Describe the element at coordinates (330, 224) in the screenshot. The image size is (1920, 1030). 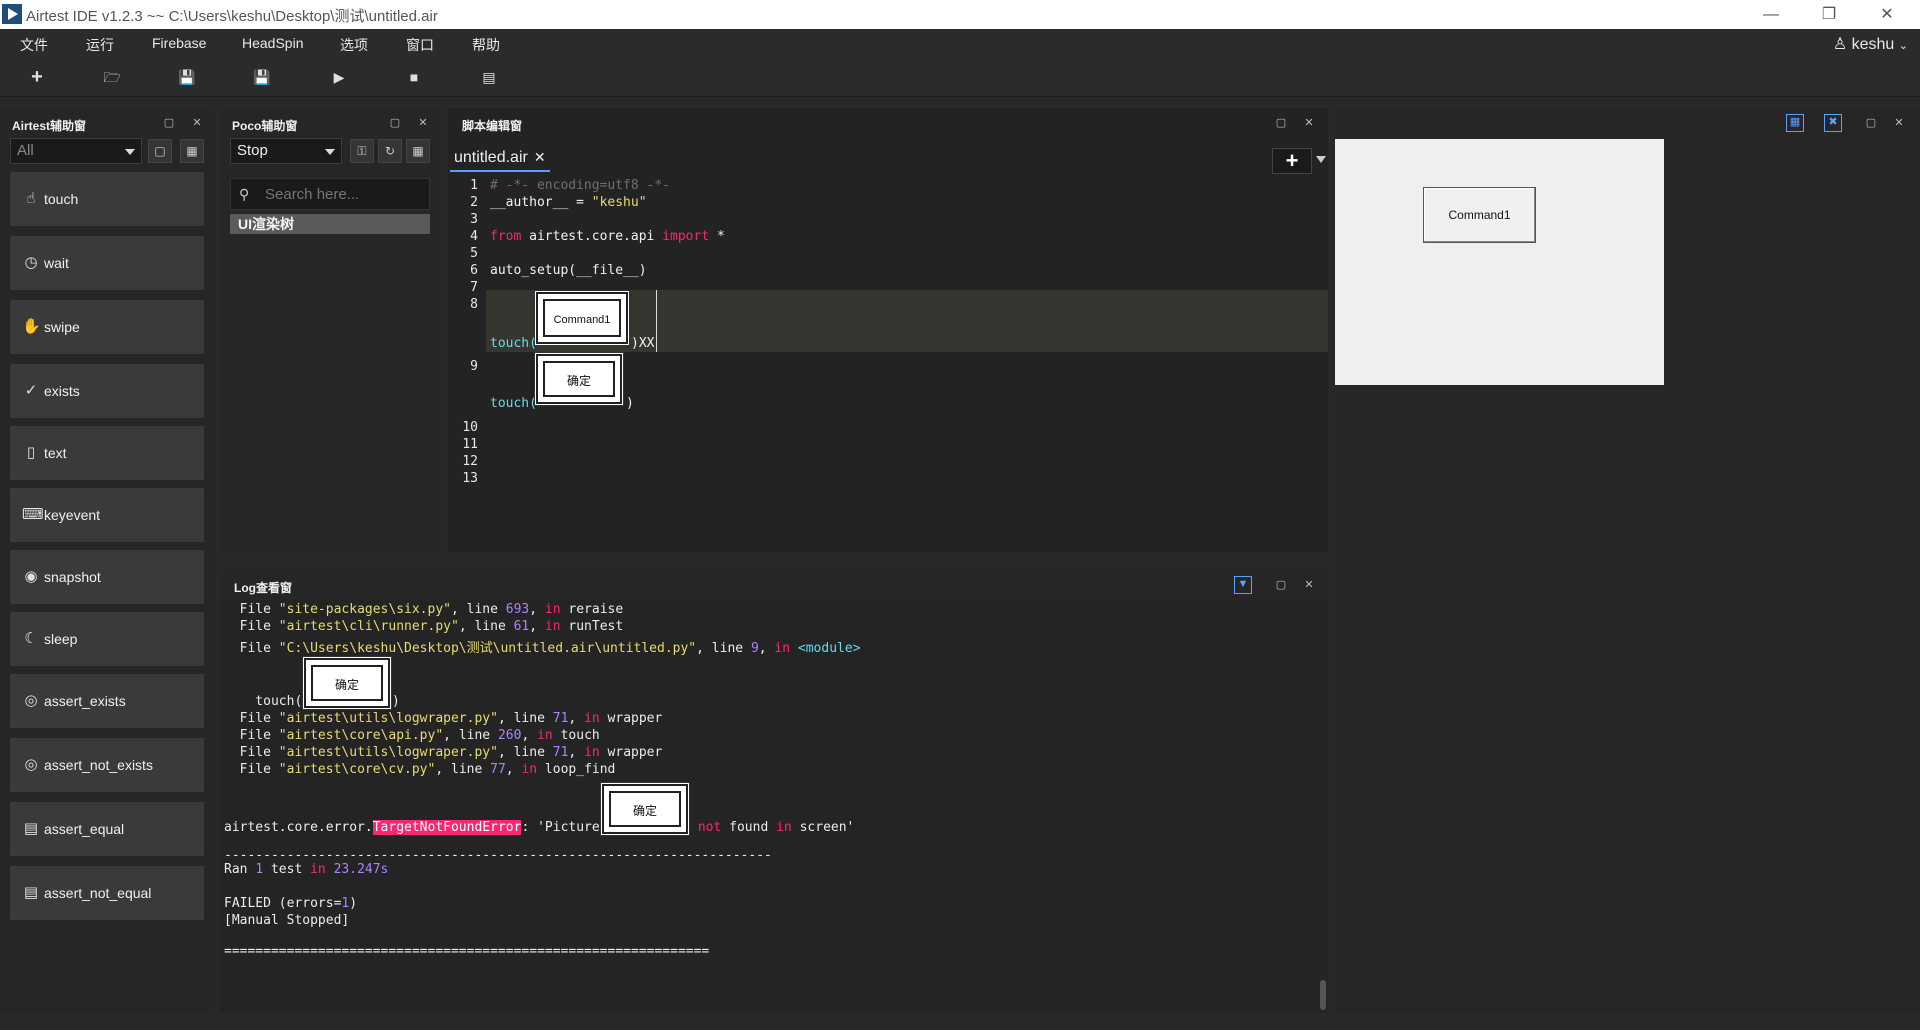
I see `ui-tree-root: UI渲染树` at that location.